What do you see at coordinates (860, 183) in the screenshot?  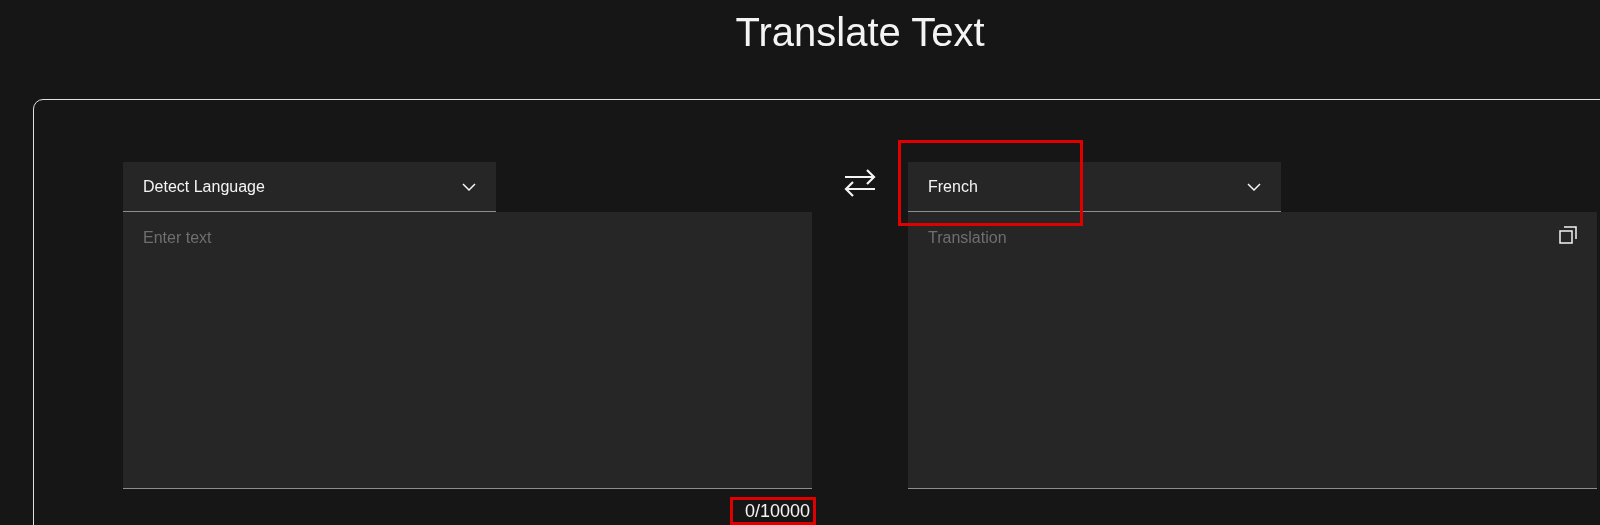 I see `swap-icon` at bounding box center [860, 183].